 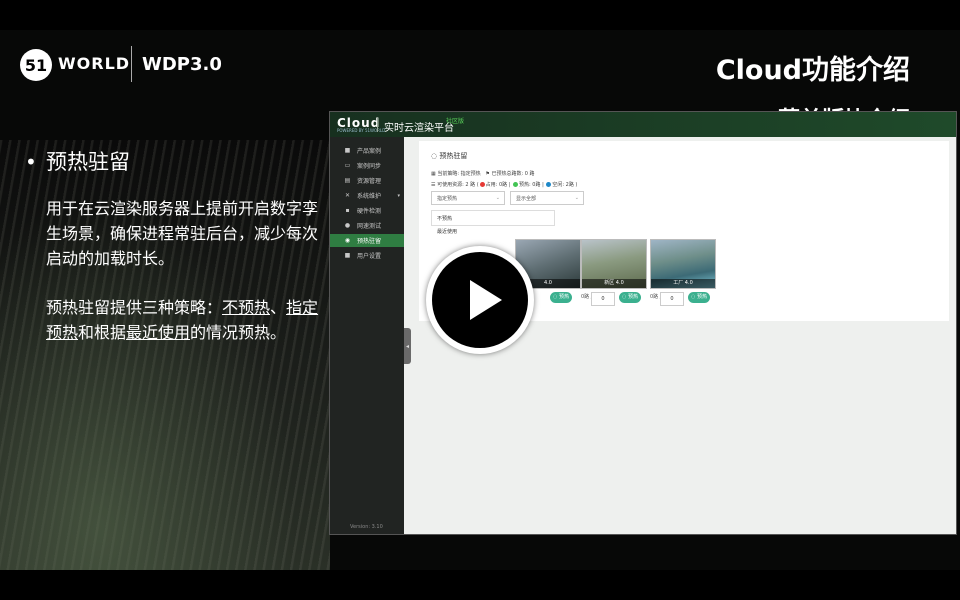 I want to click on preheat-dot-icon, so click(x=516, y=184).